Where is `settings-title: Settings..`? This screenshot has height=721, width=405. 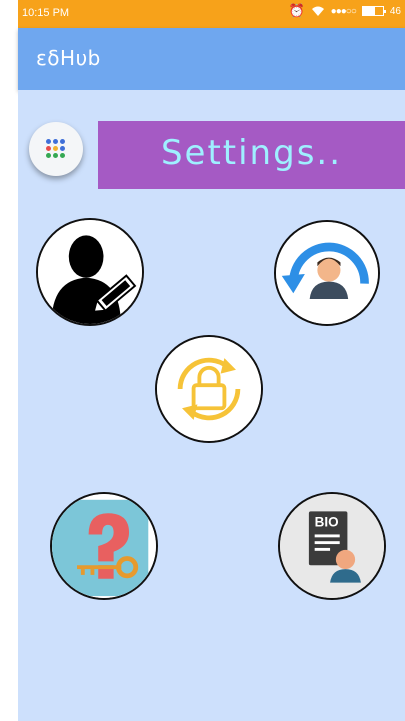
settings-title: Settings.. is located at coordinates (251, 153).